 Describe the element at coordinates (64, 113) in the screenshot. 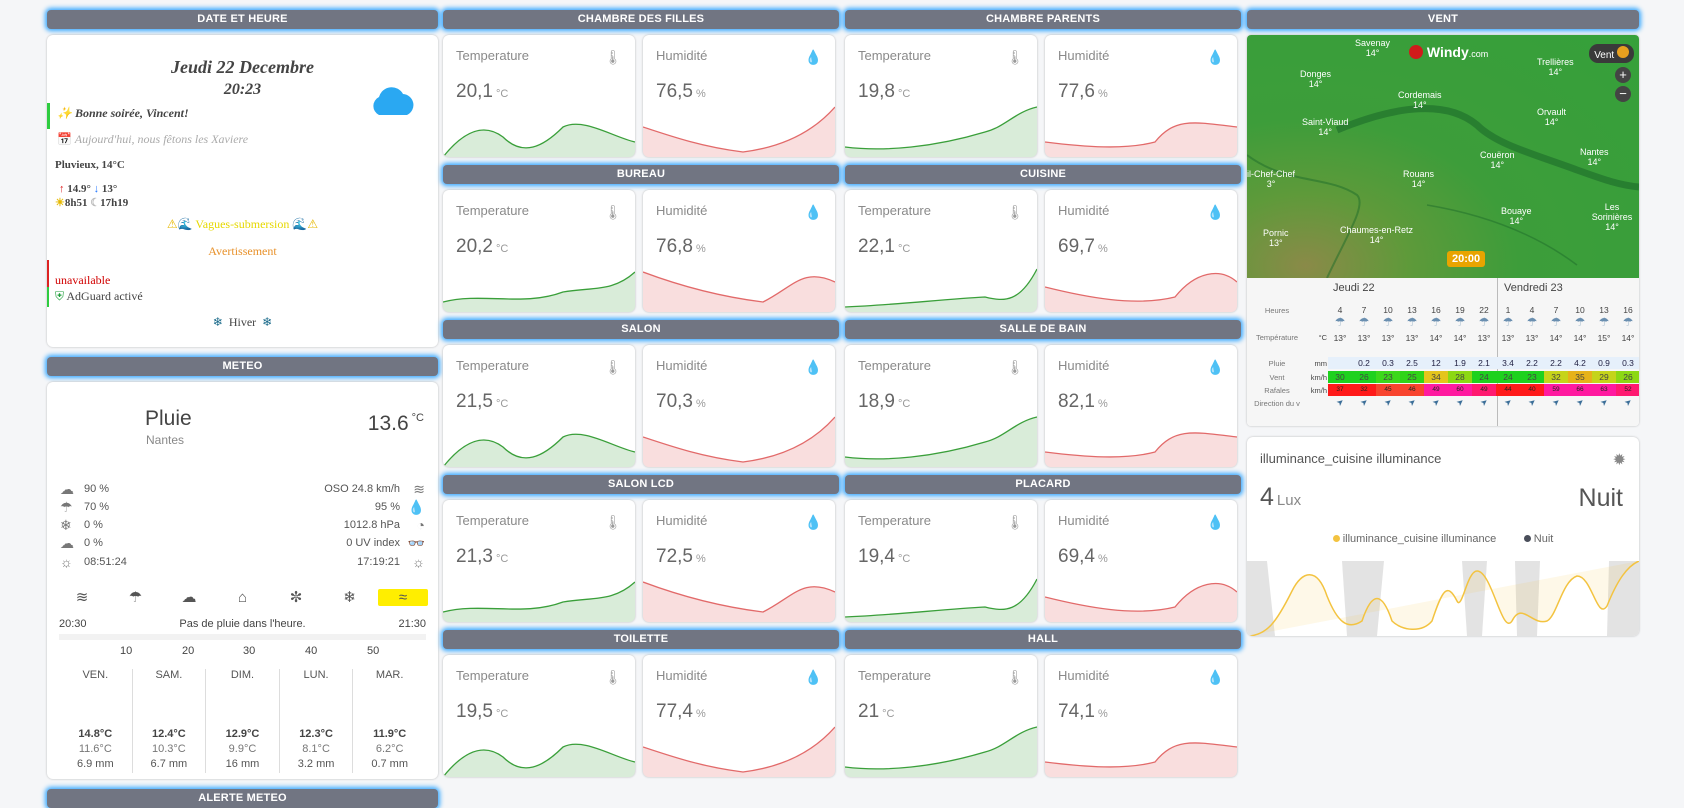

I see `sparkle-icon: ✨` at that location.